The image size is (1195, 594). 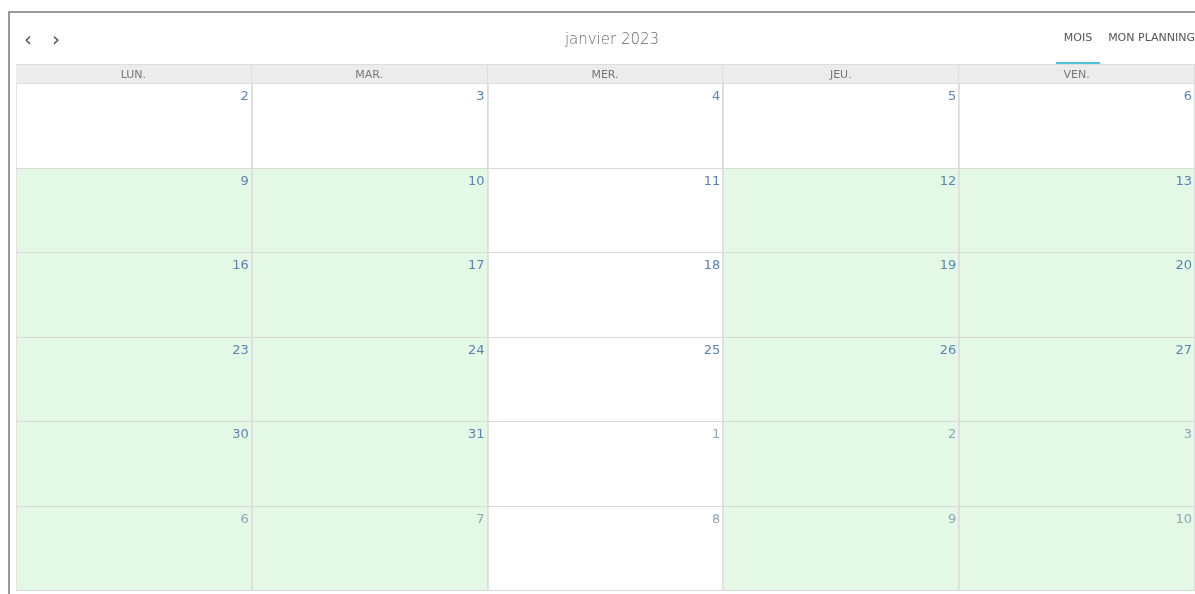 I want to click on day-cell: 24, so click(x=369, y=379).